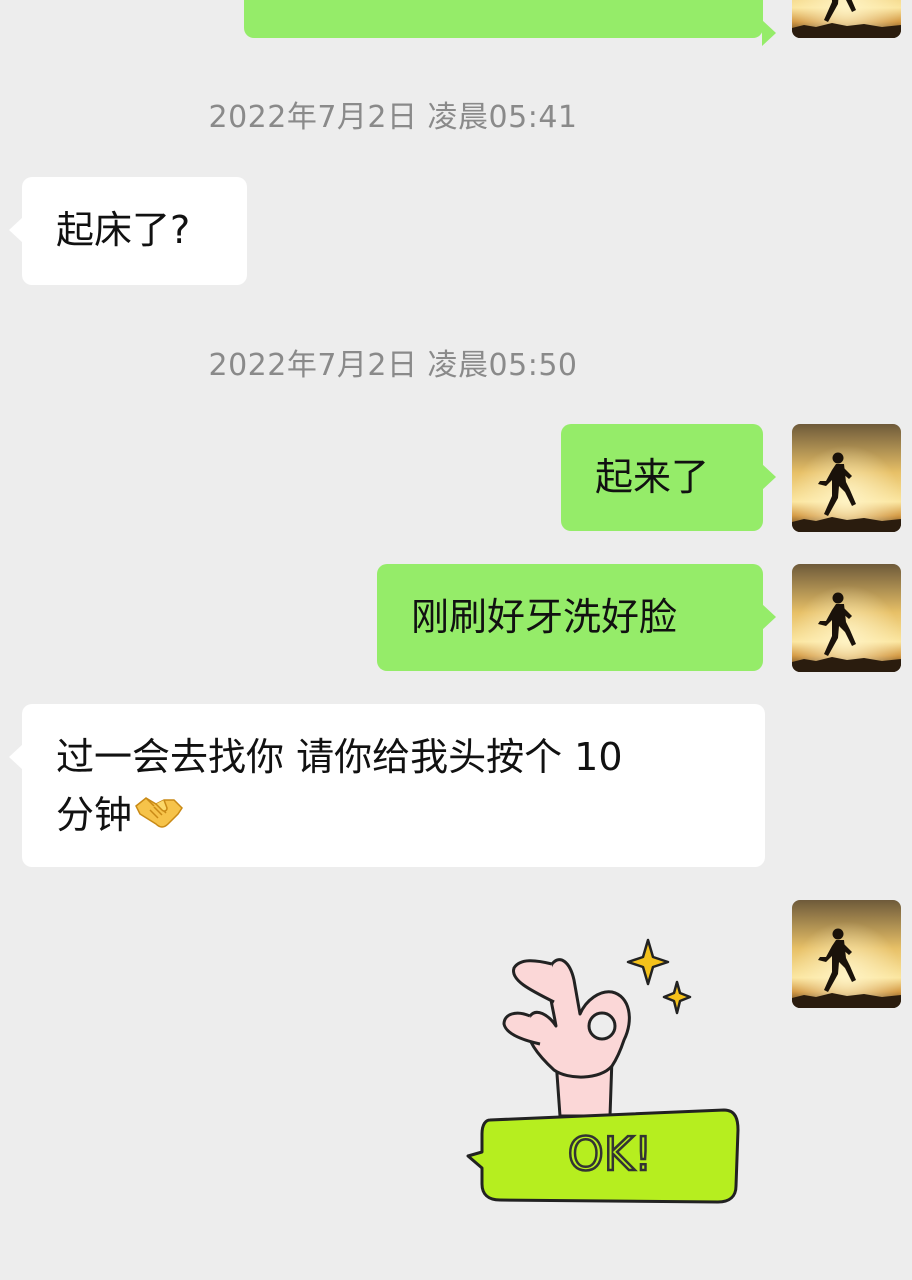 This screenshot has height=1280, width=912. What do you see at coordinates (339, 757) in the screenshot?
I see `message-text-line: 过一会去找你 请你给我头按个 10` at bounding box center [339, 757].